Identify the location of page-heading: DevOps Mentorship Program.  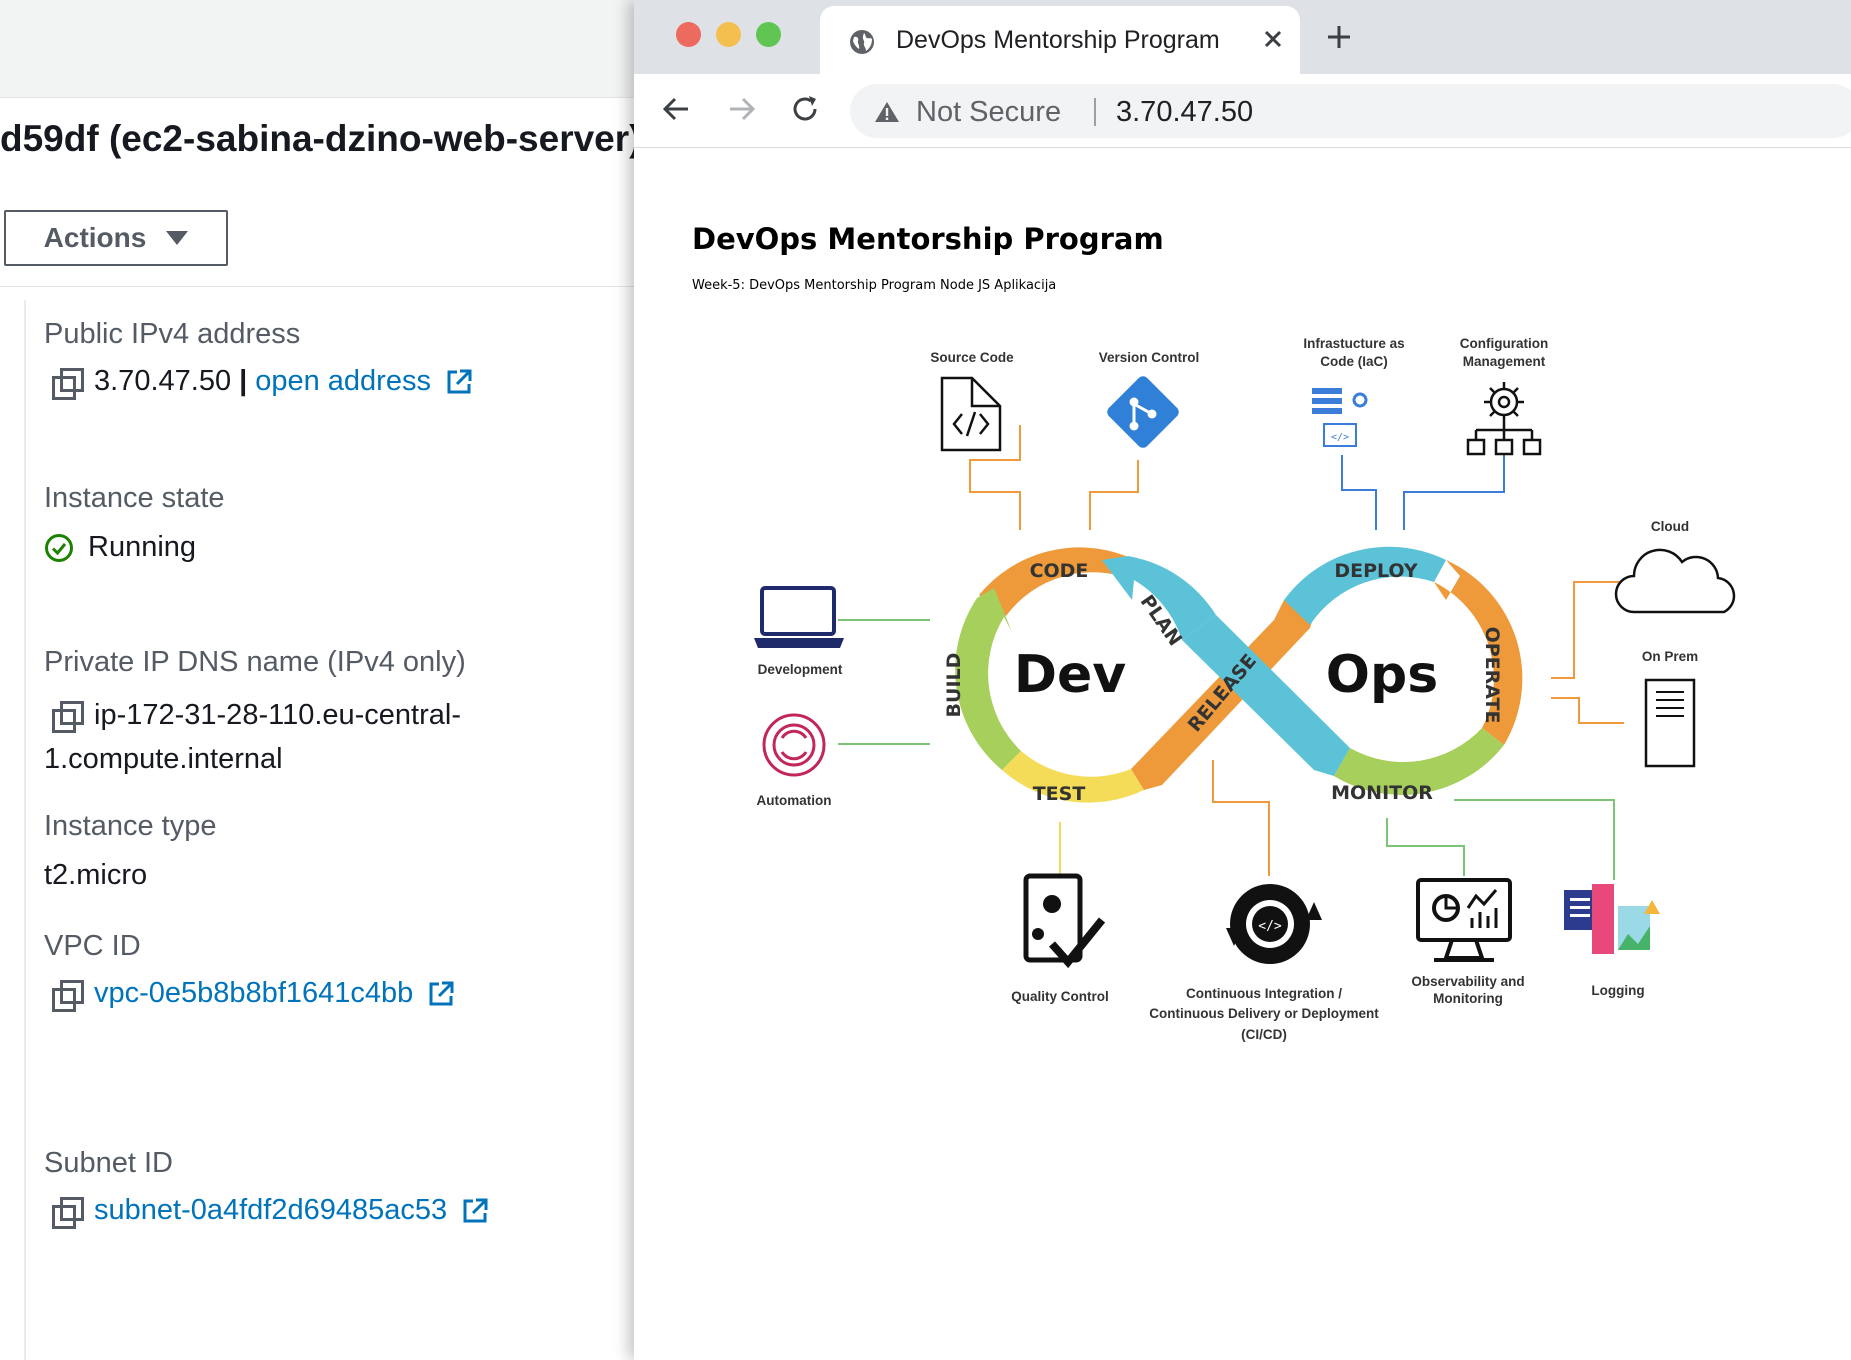
(928, 239).